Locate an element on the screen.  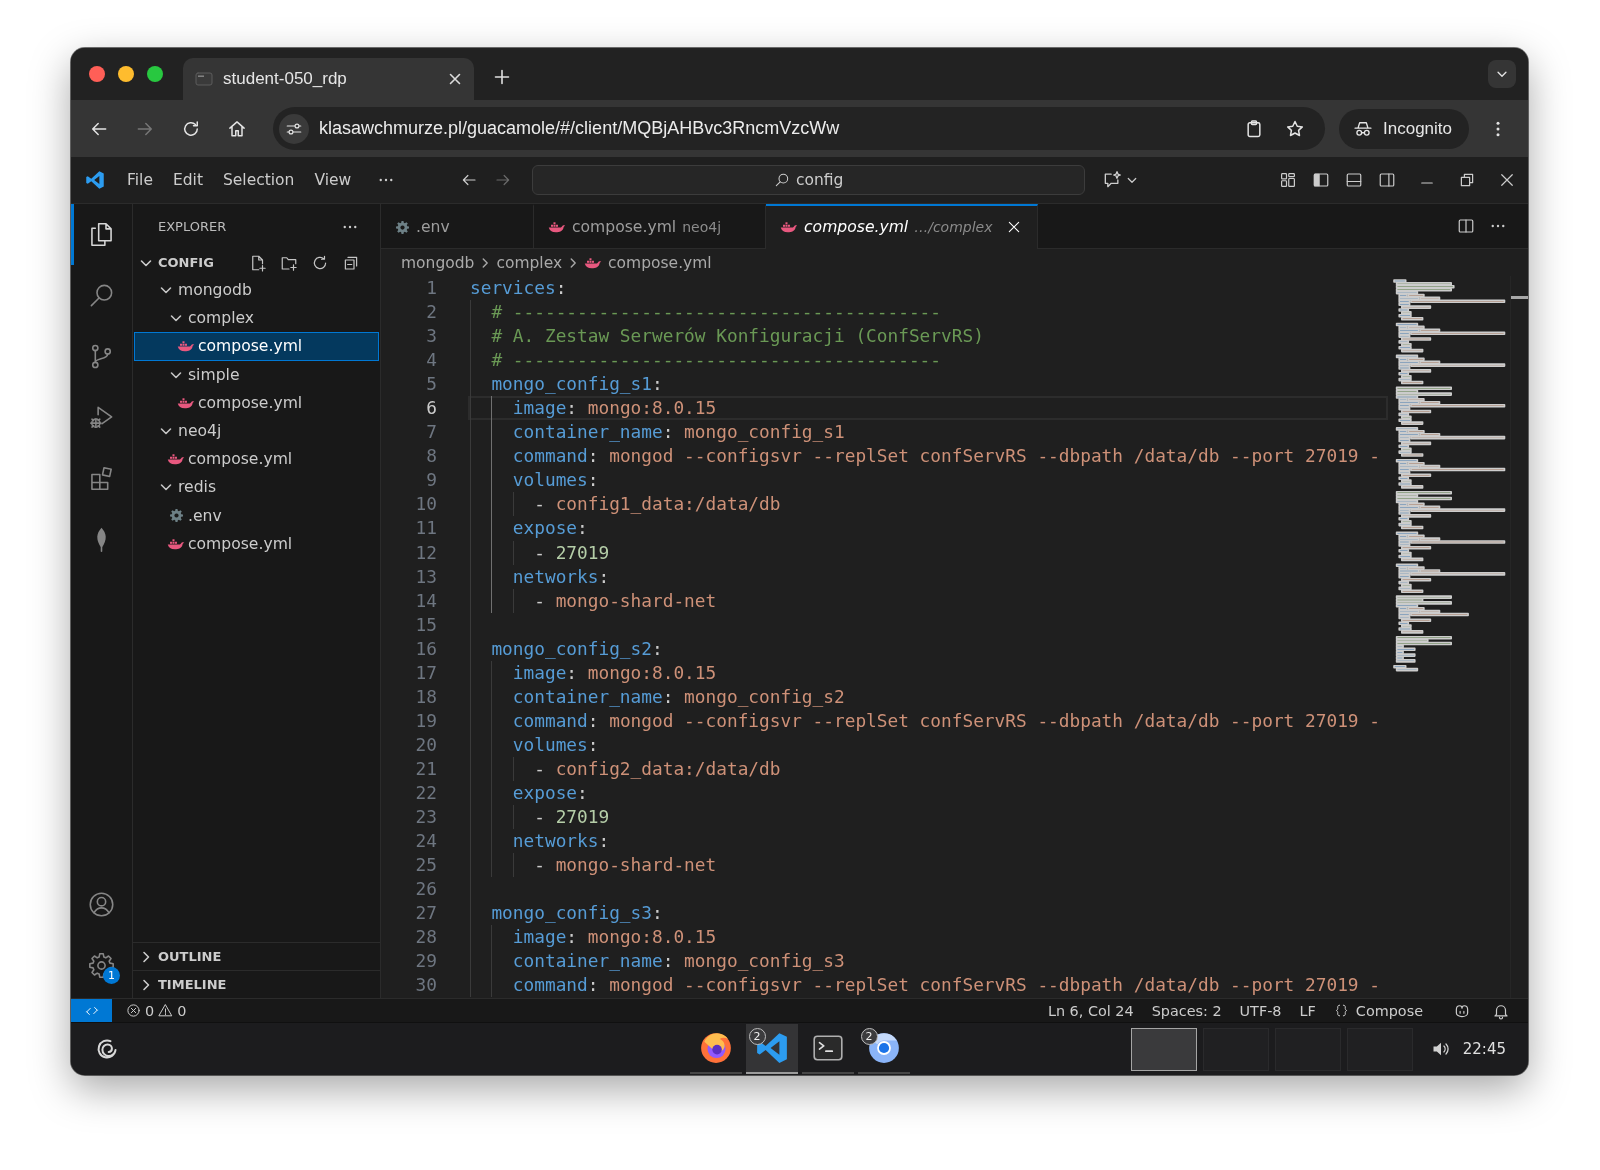
status-item: LF is located at coordinates (1307, 1010).